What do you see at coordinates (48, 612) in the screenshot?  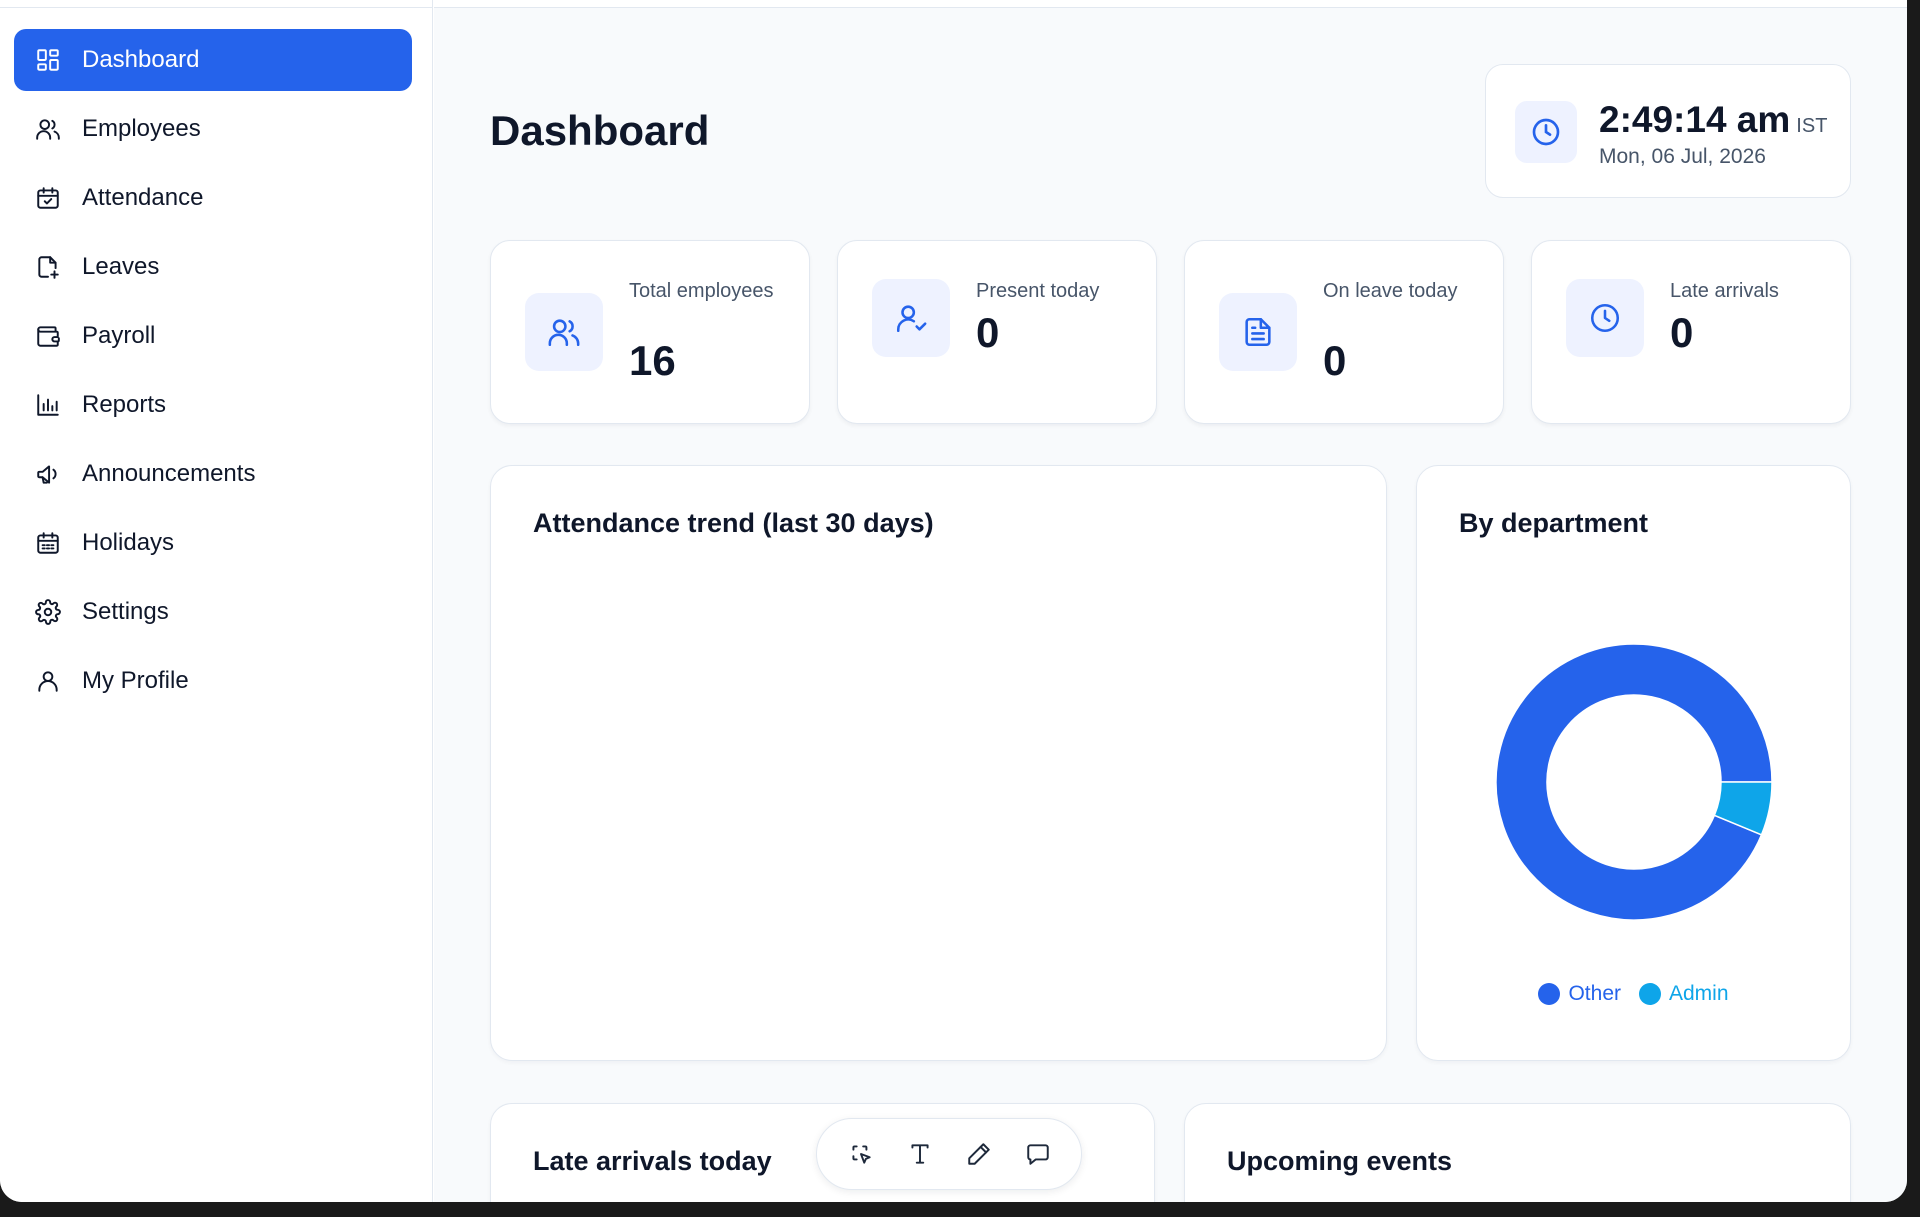 I see `gear-icon` at bounding box center [48, 612].